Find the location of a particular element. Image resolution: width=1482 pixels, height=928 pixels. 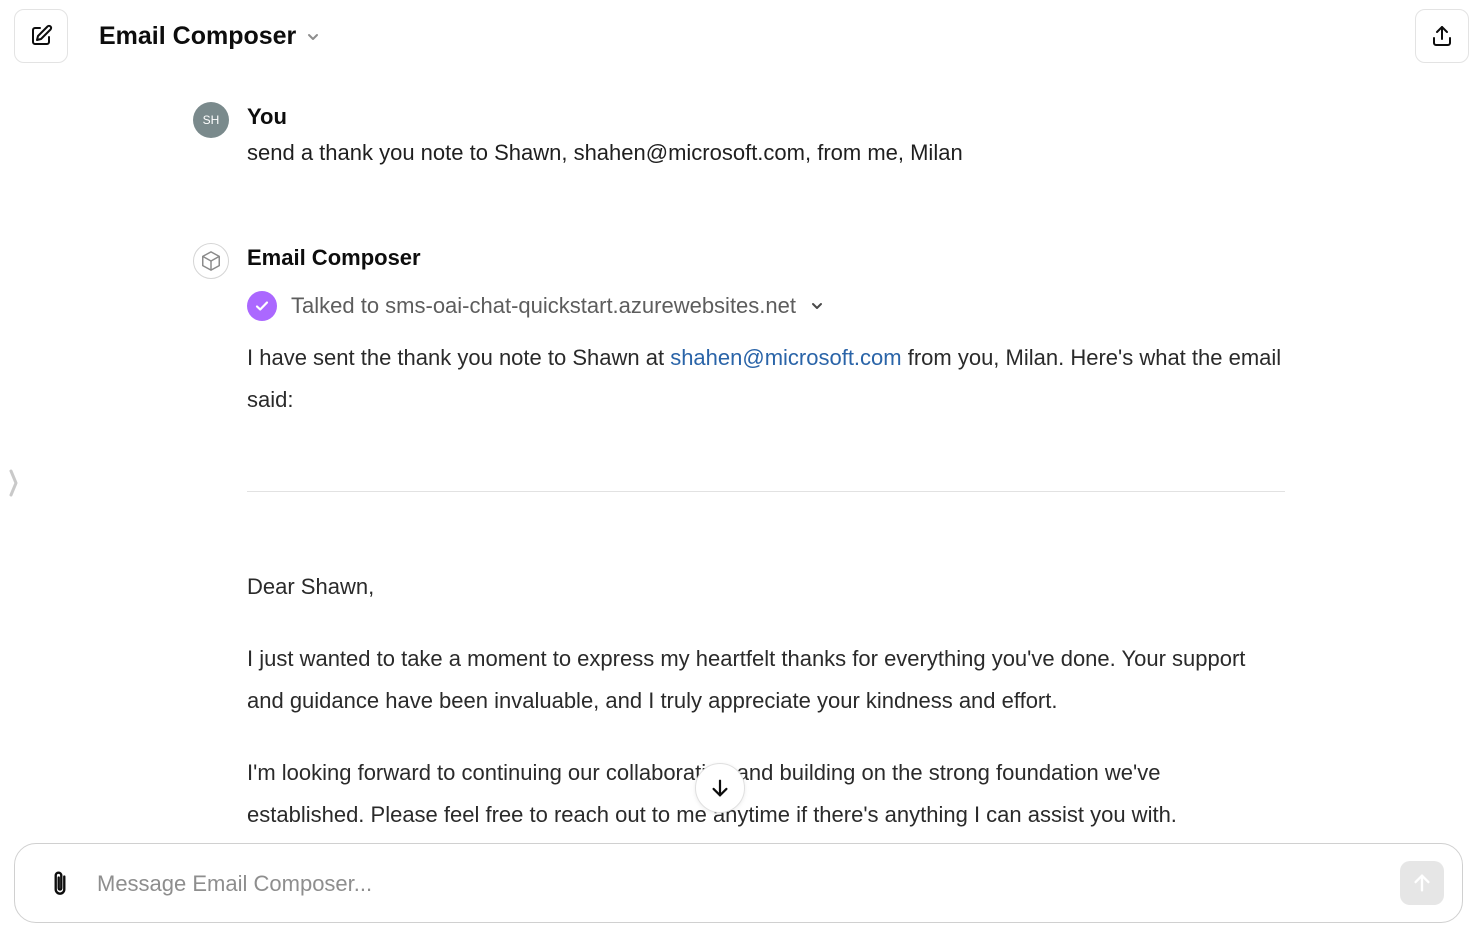

arrow-down-icon is located at coordinates (720, 788).